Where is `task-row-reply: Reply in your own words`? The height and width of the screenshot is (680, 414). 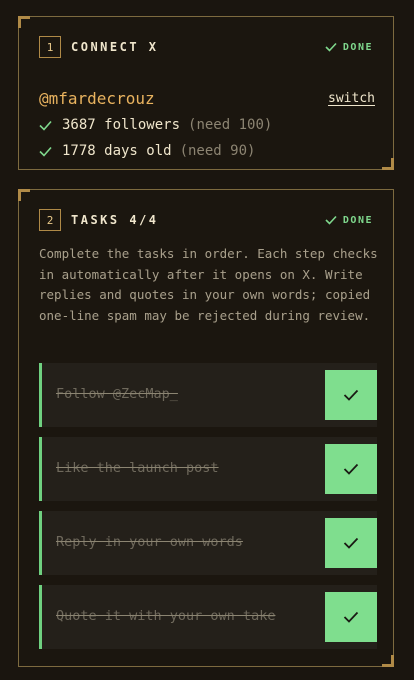 task-row-reply: Reply in your own words is located at coordinates (208, 543).